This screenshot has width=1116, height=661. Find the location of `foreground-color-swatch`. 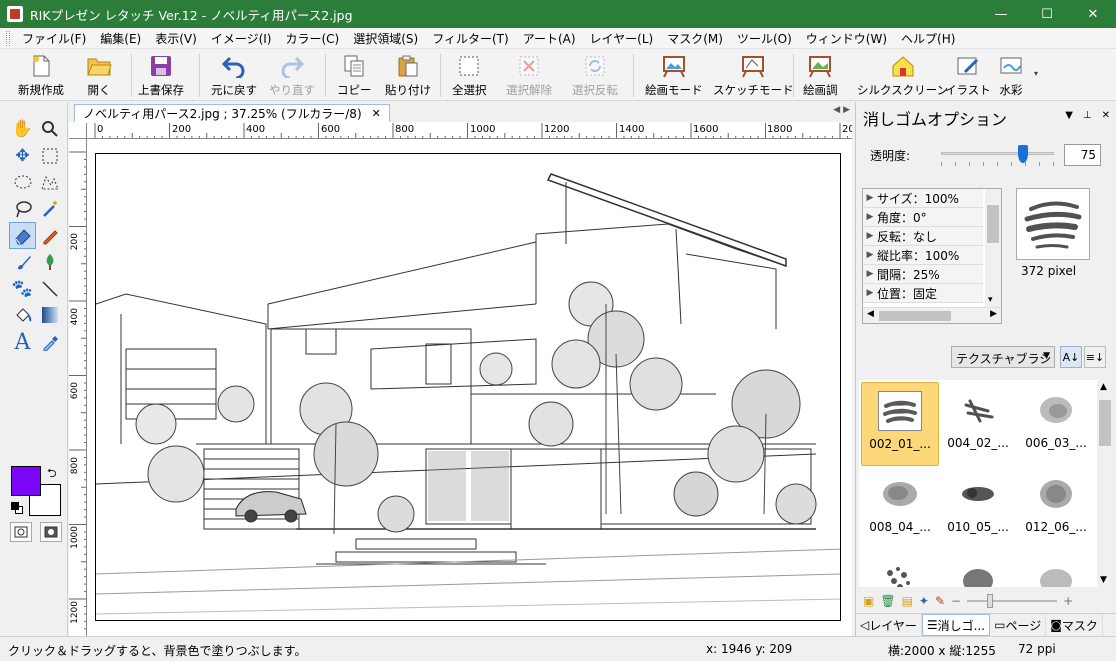

foreground-color-swatch is located at coordinates (26, 481).